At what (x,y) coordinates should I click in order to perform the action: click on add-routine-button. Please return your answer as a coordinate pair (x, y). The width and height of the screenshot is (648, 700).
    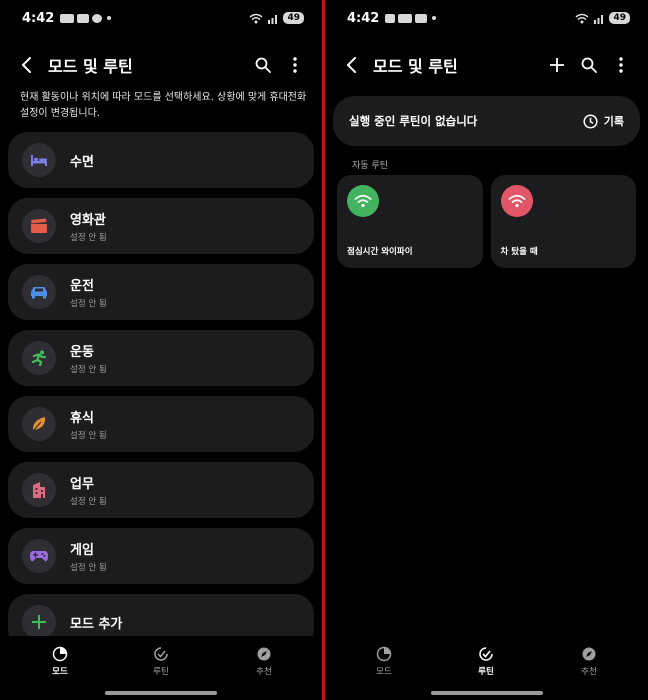
    Looking at the image, I should click on (557, 65).